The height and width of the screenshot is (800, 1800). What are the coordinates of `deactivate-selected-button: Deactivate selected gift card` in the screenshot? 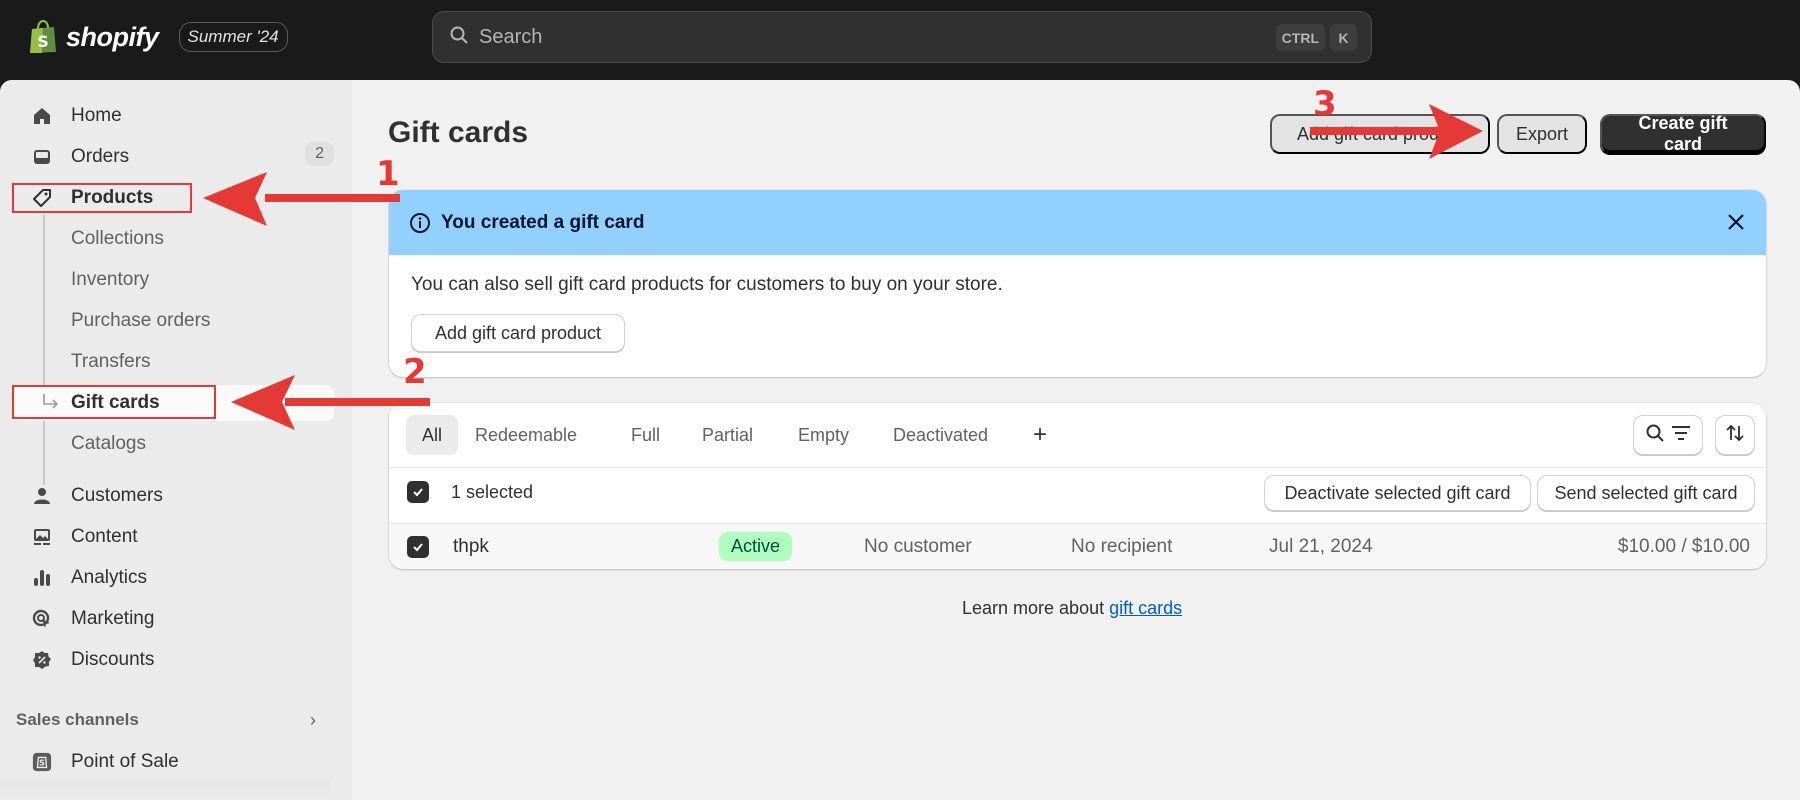 It's located at (1397, 493).